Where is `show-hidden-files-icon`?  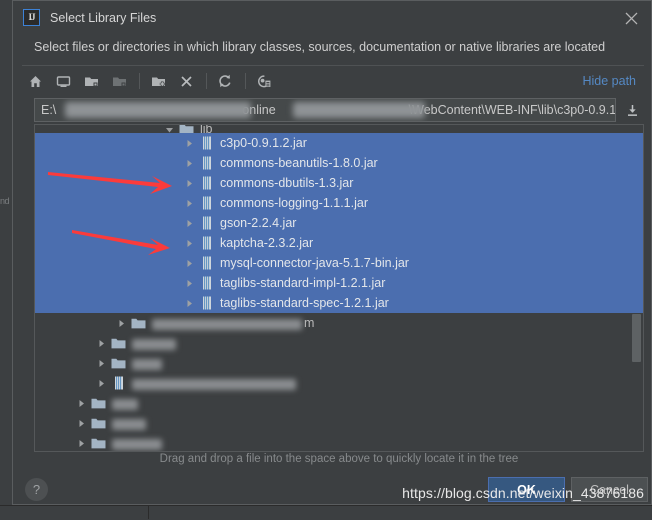 show-hidden-files-icon is located at coordinates (264, 81).